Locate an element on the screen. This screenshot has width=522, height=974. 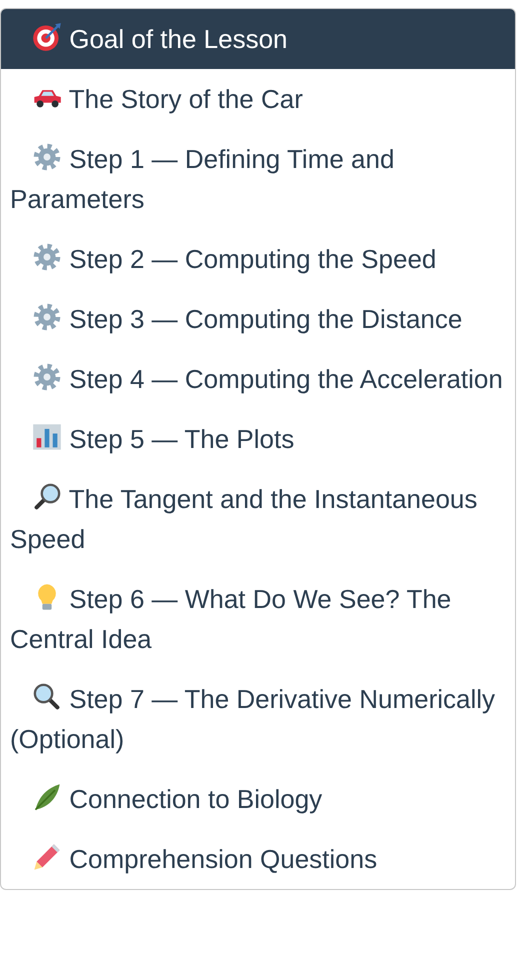
toc-link: Step 2 — Computing the Speed is located at coordinates (258, 259).